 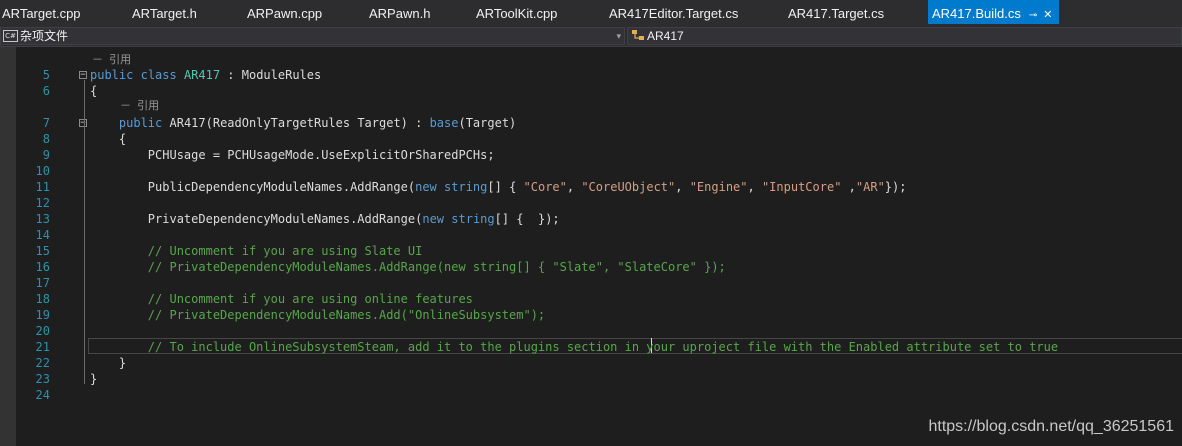 I want to click on code-line: // Uncomment if you are using Slate UI, so click(x=256, y=251).